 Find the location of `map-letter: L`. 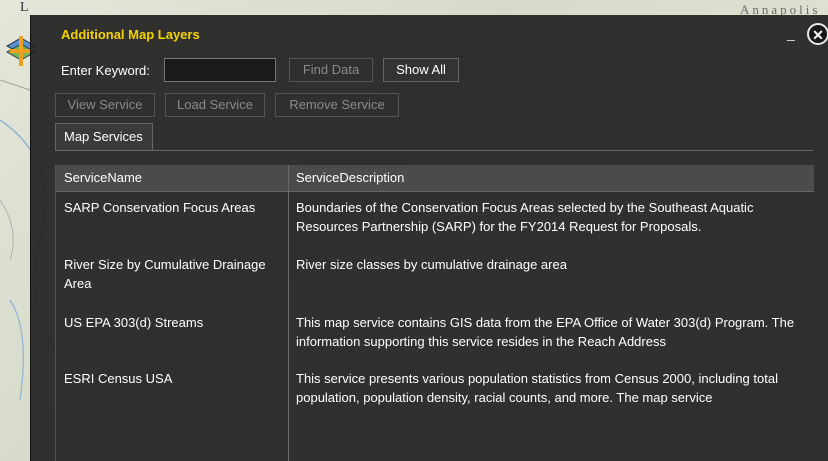

map-letter: L is located at coordinates (24, 7).